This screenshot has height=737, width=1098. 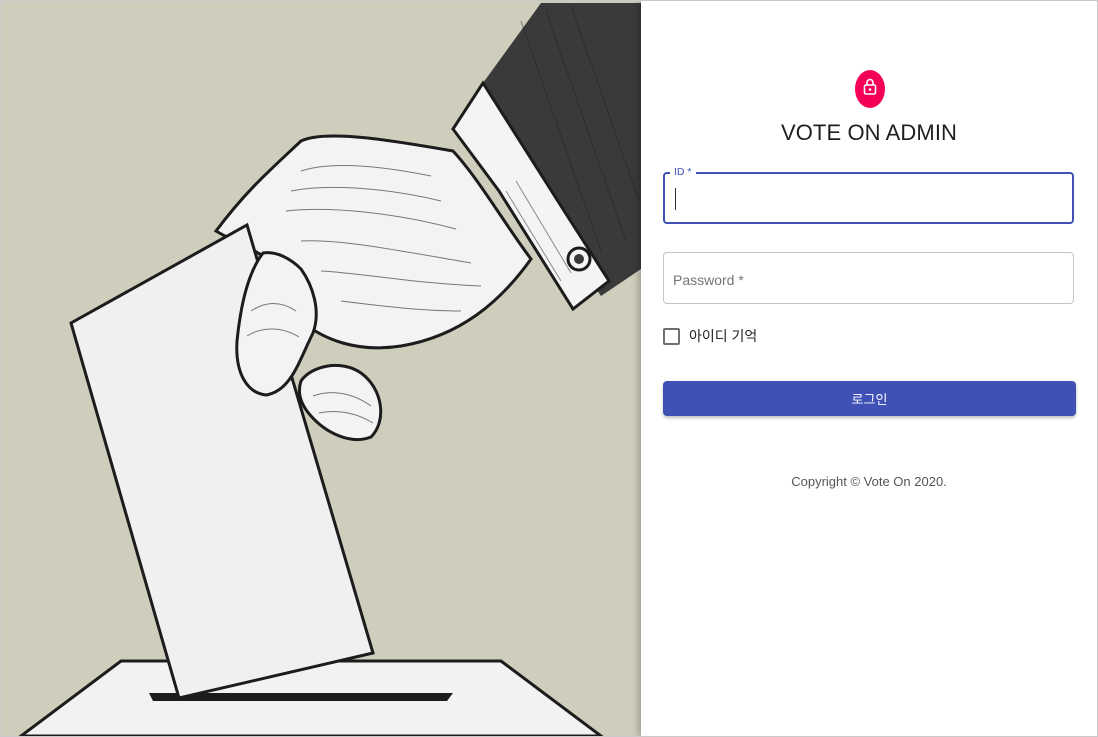 I want to click on remember-id-option: 아이디 기억, so click(x=710, y=336).